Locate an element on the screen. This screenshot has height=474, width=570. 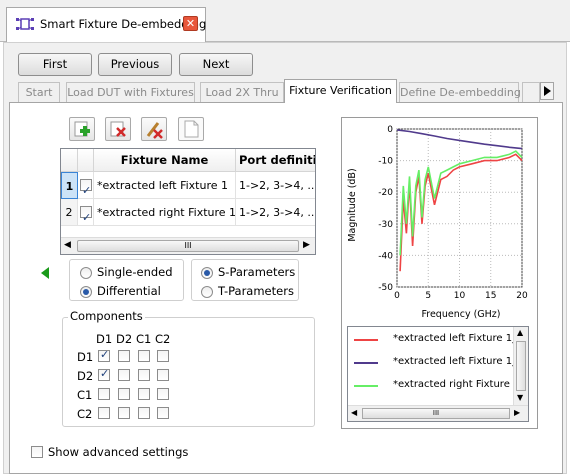
first-button: First is located at coordinates (55, 64).